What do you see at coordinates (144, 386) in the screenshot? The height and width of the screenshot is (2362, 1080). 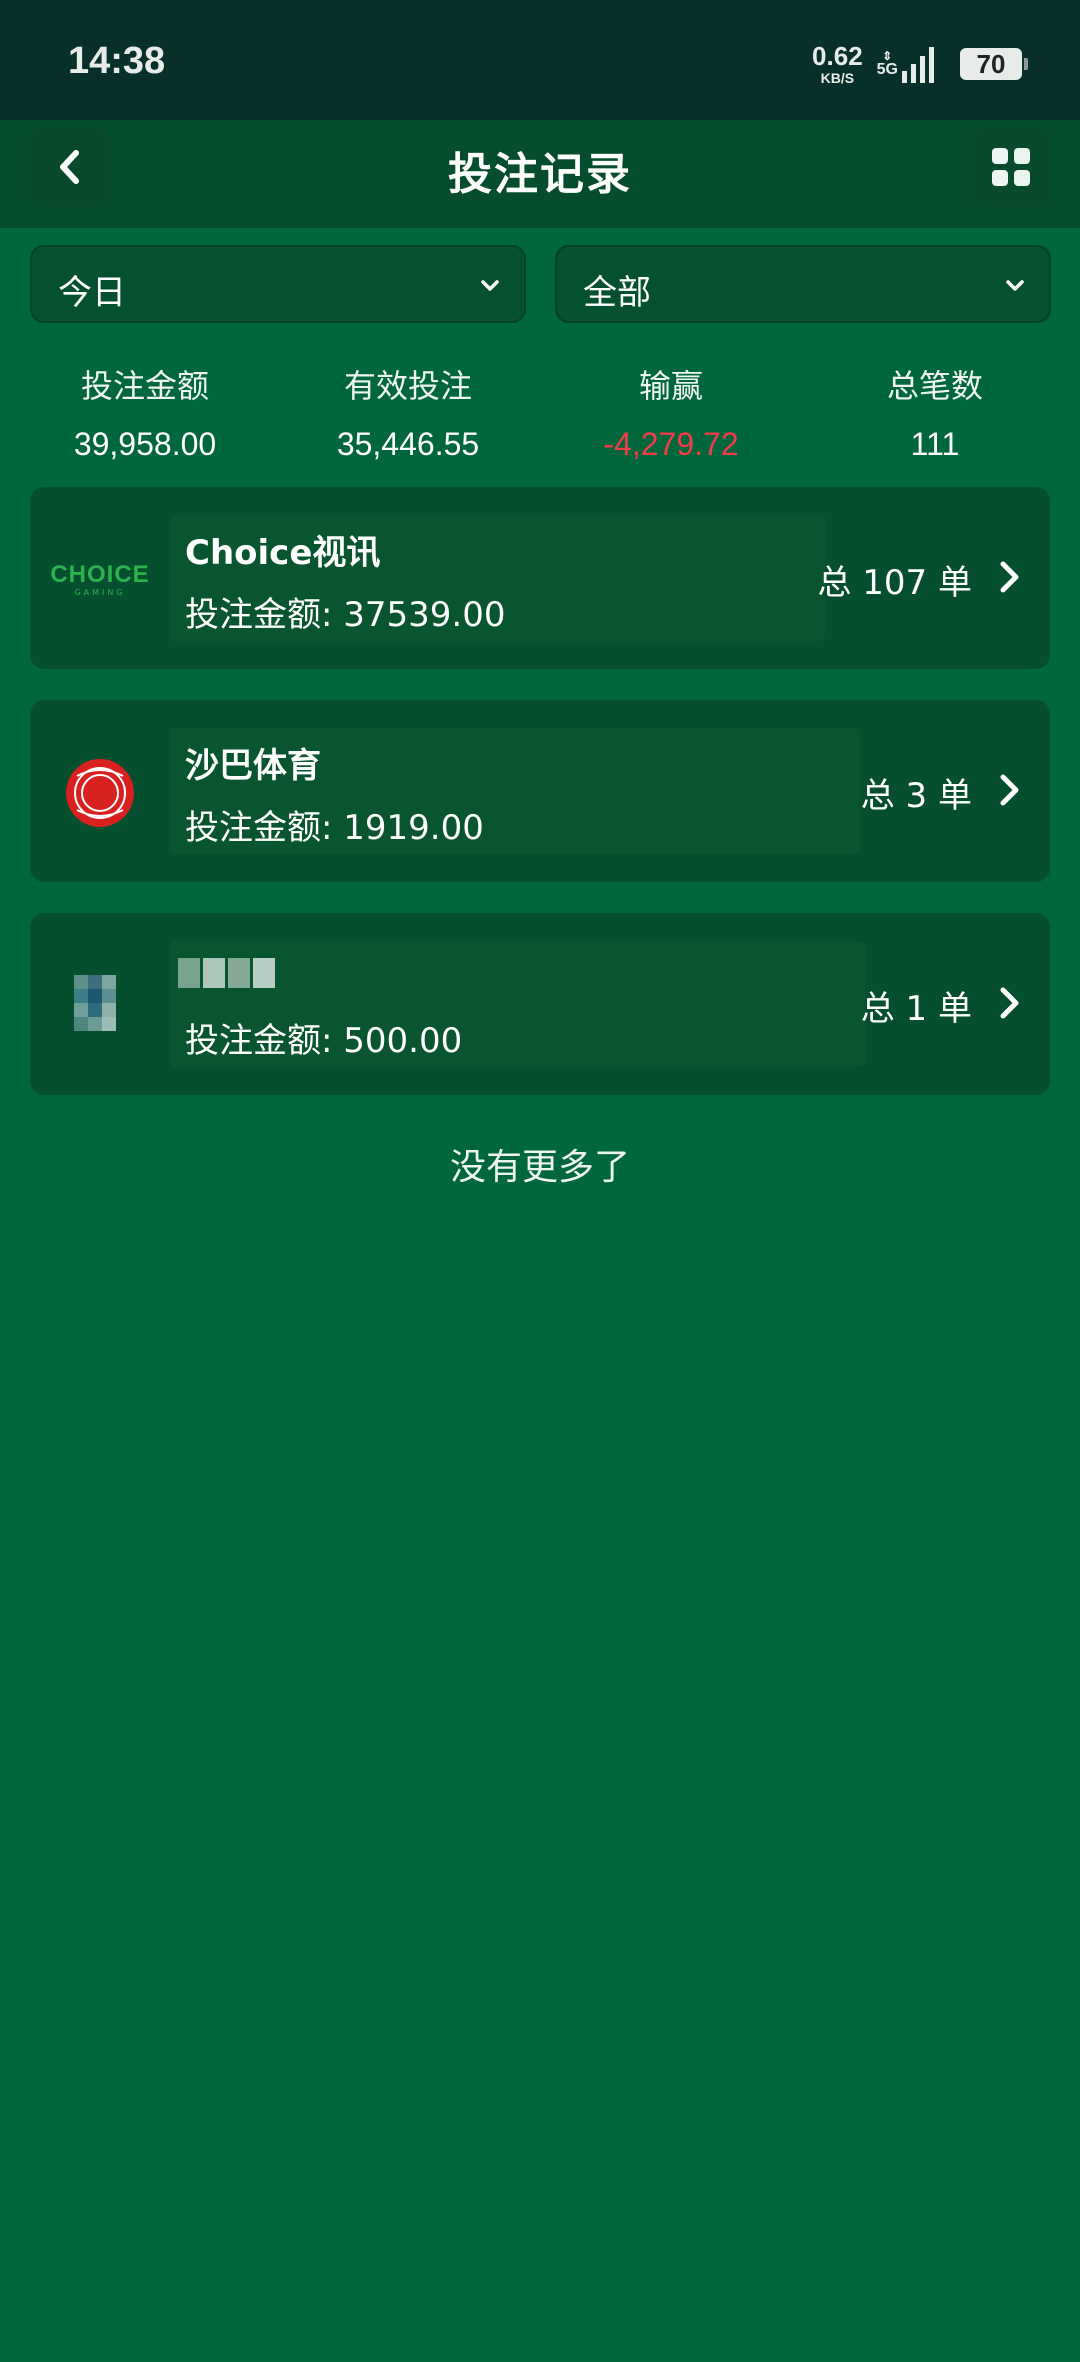 I see `stat-label: 投注金额` at bounding box center [144, 386].